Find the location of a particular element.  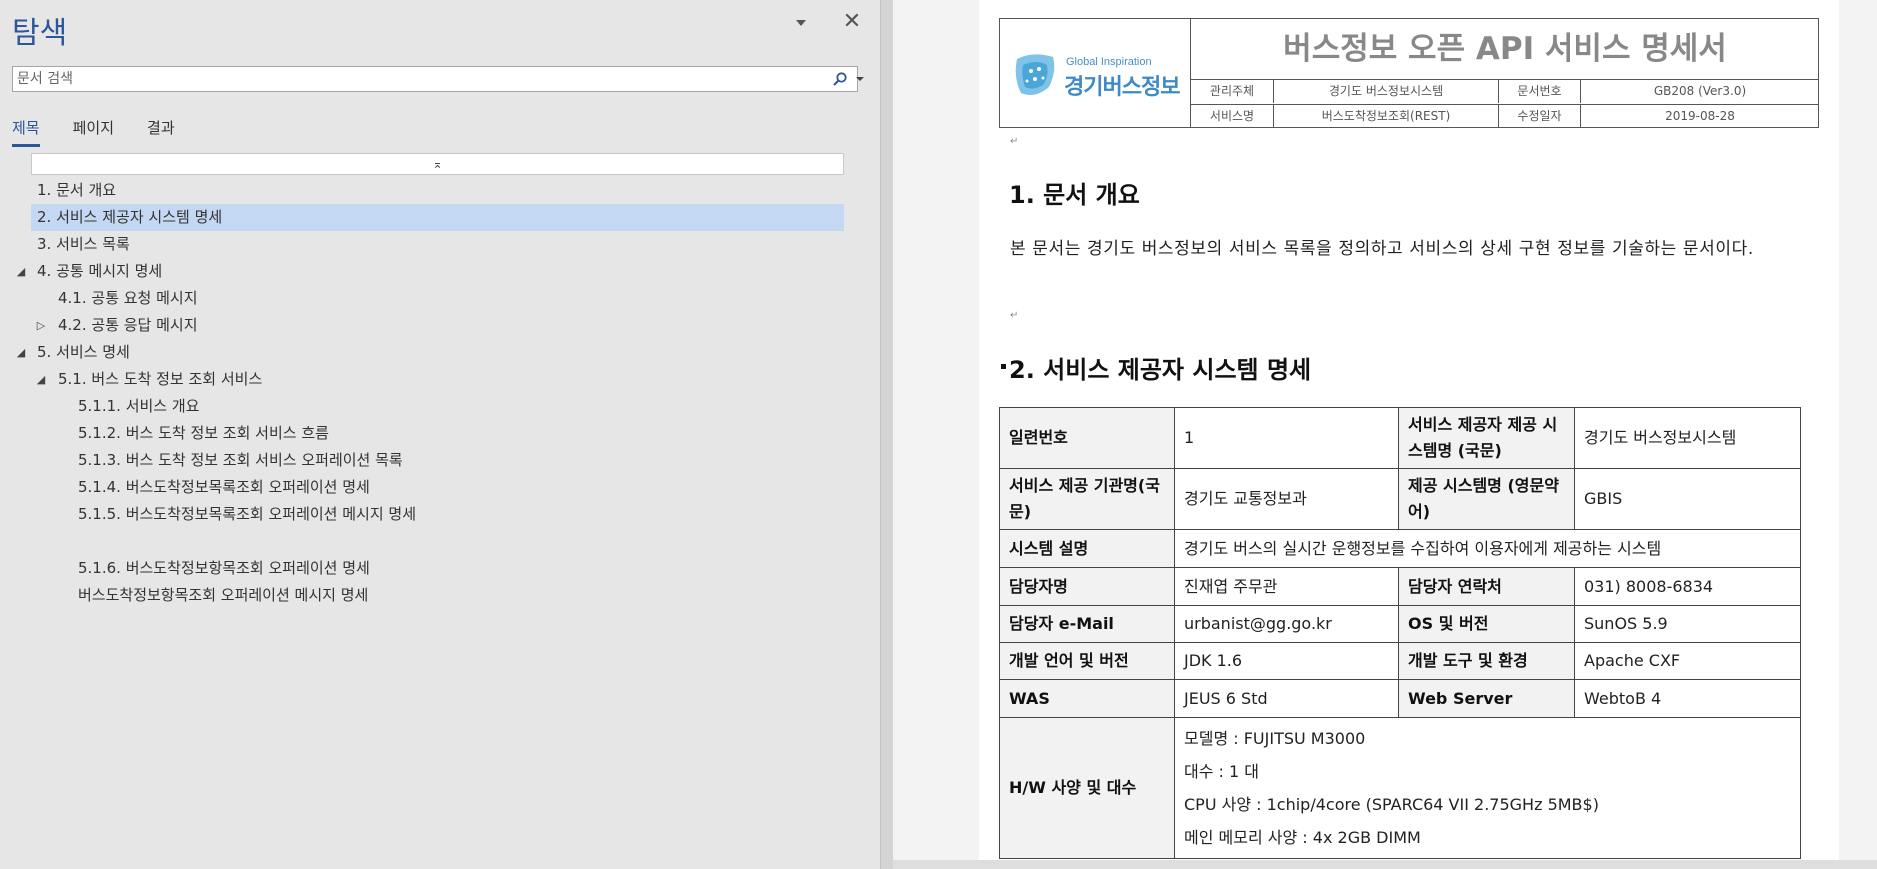

table-label: 일련번호 is located at coordinates (1087, 438).